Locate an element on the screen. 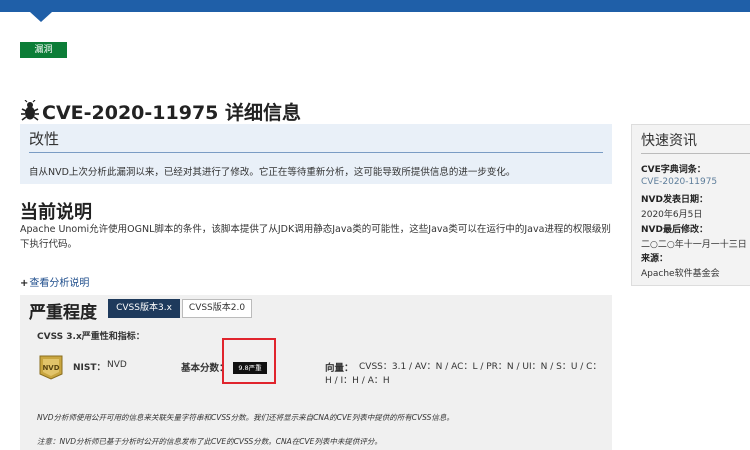 This screenshot has width=750, height=450. modification-title: 改性 is located at coordinates (44, 139).